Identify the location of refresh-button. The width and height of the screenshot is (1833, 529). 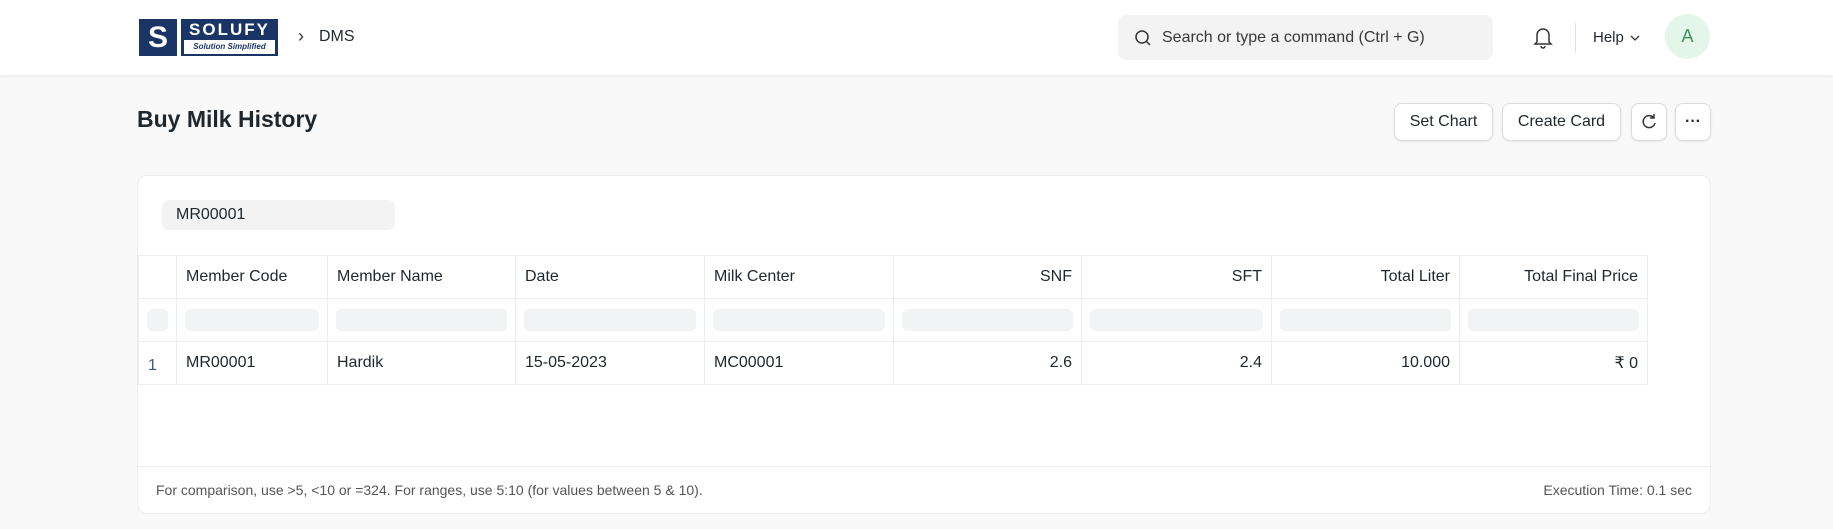
(1649, 122).